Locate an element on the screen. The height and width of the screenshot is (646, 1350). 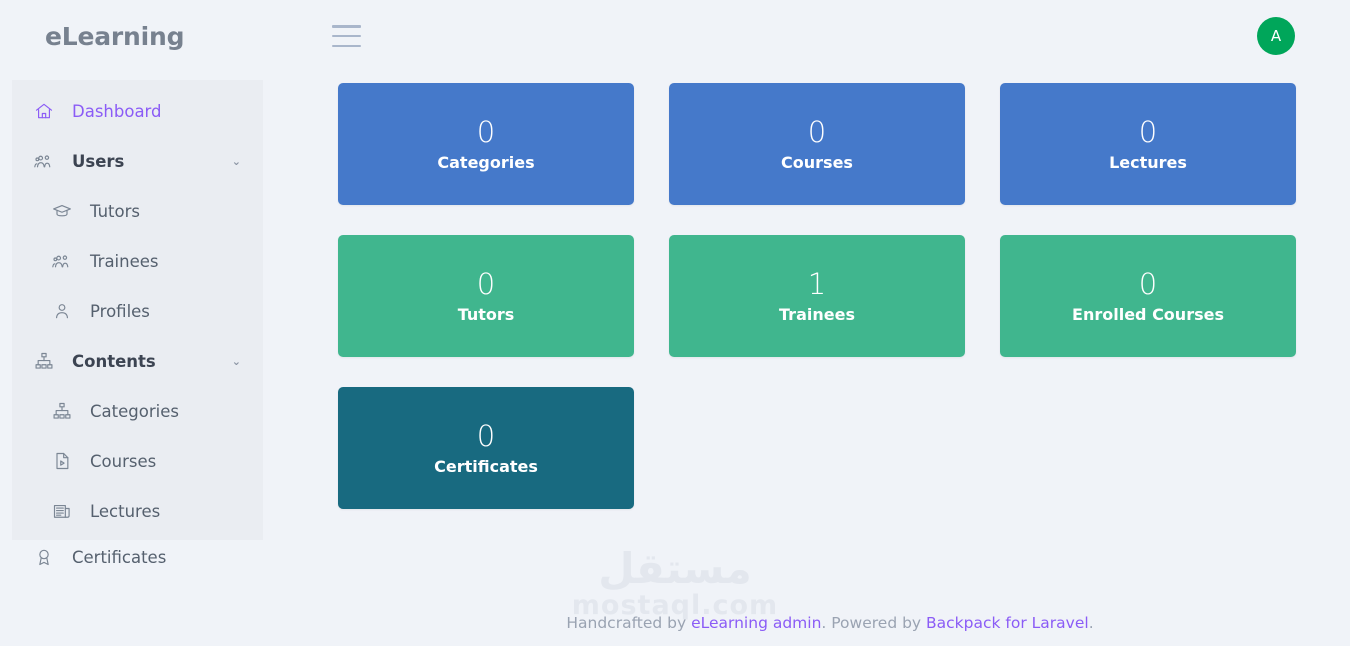
stat-card-tutors: 0 Tutors is located at coordinates (486, 296).